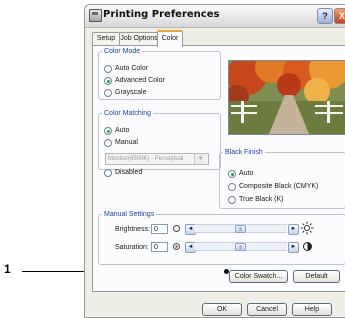  I want to click on sun-icon, so click(307, 229).